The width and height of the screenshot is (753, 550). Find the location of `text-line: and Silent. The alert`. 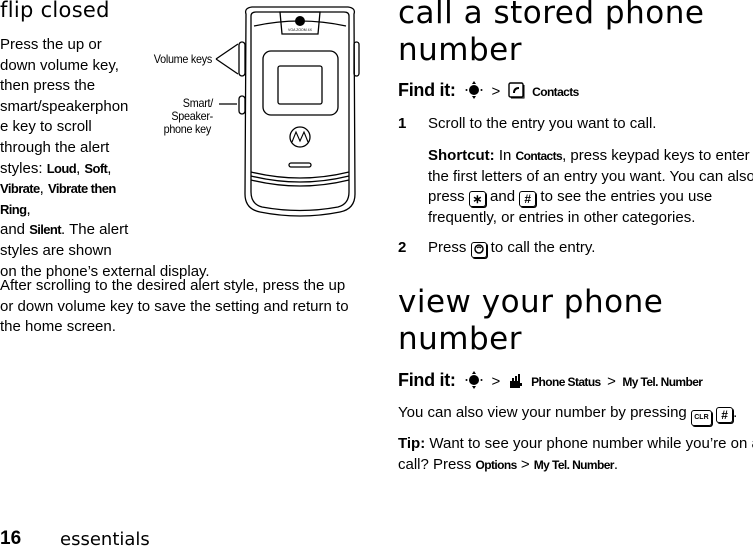

text-line: and Silent. The alert is located at coordinates (64, 230).